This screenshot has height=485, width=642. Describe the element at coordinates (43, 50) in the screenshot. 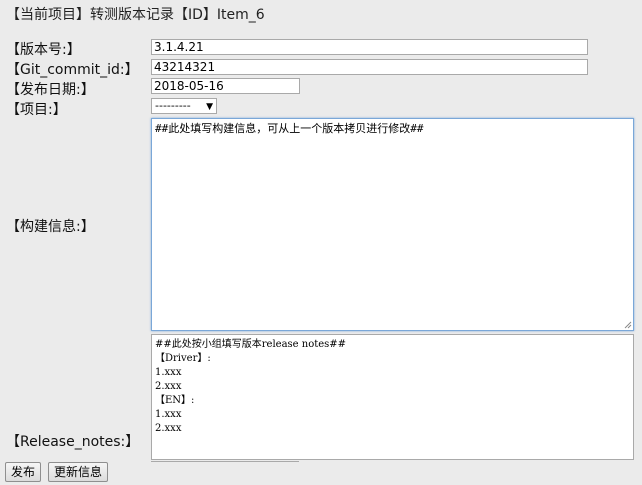

I see `version-label: 【版本号:】` at that location.